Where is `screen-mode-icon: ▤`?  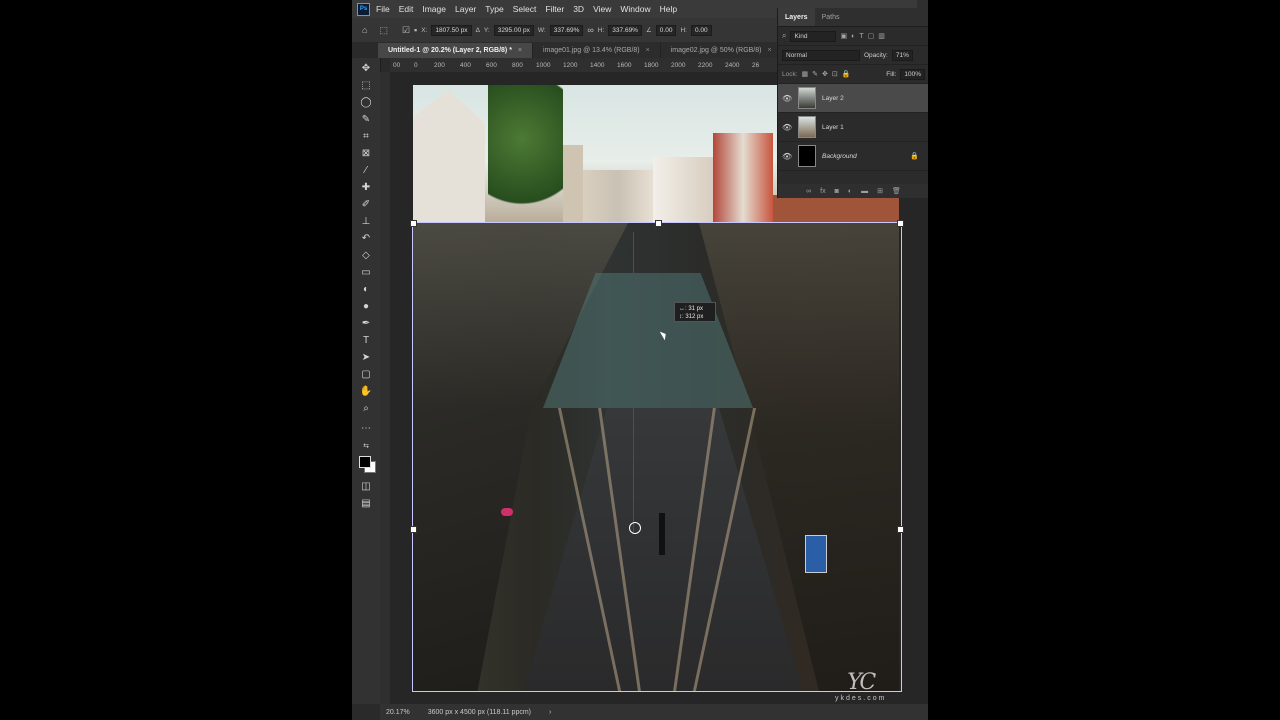 screen-mode-icon: ▤ is located at coordinates (366, 504).